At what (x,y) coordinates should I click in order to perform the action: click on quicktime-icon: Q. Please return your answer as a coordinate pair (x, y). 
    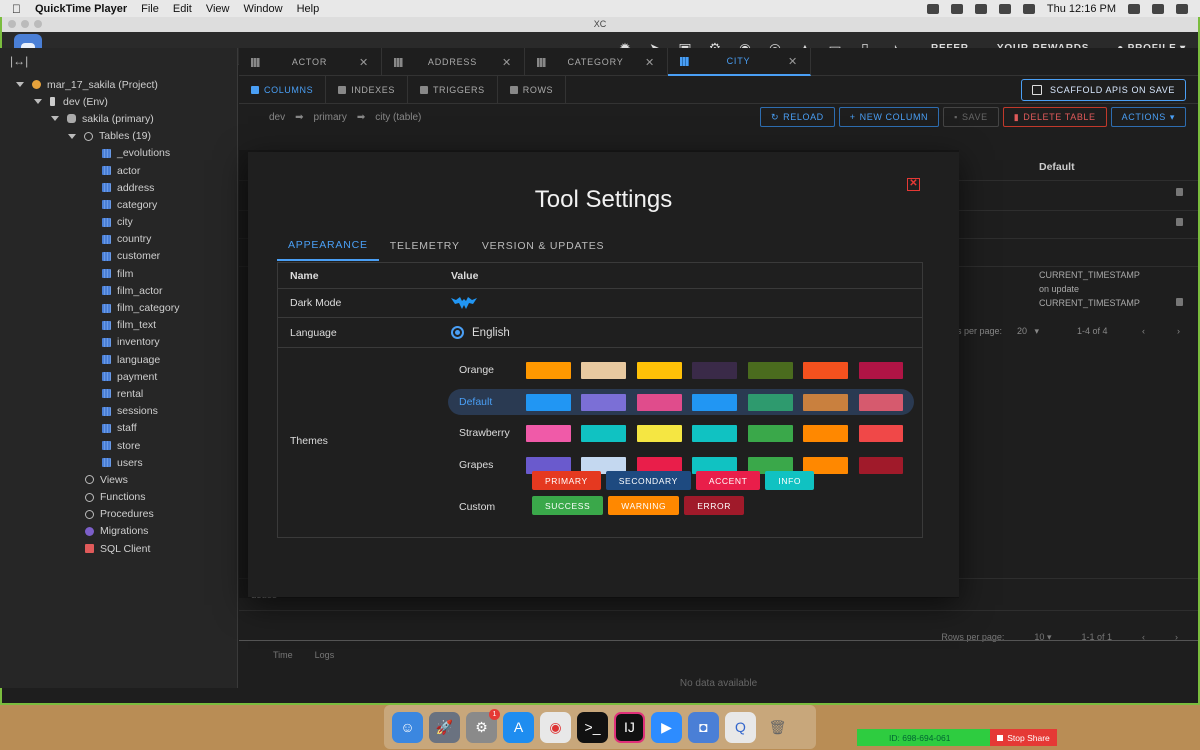
    Looking at the image, I should click on (740, 727).